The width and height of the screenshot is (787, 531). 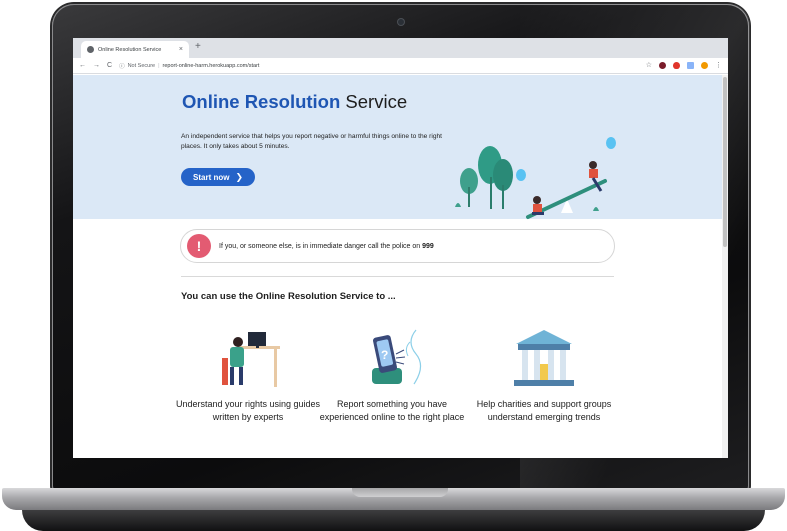 I want to click on back-button: ←, so click(x=82, y=65).